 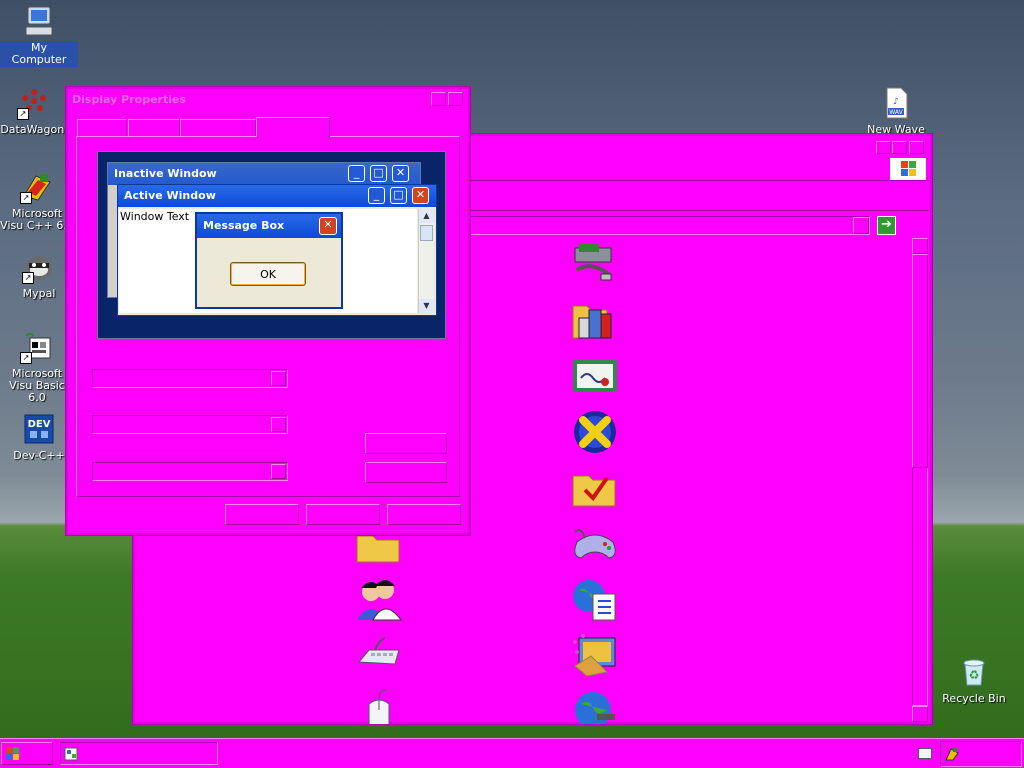 What do you see at coordinates (920, 246) in the screenshot?
I see `scroll-up-button` at bounding box center [920, 246].